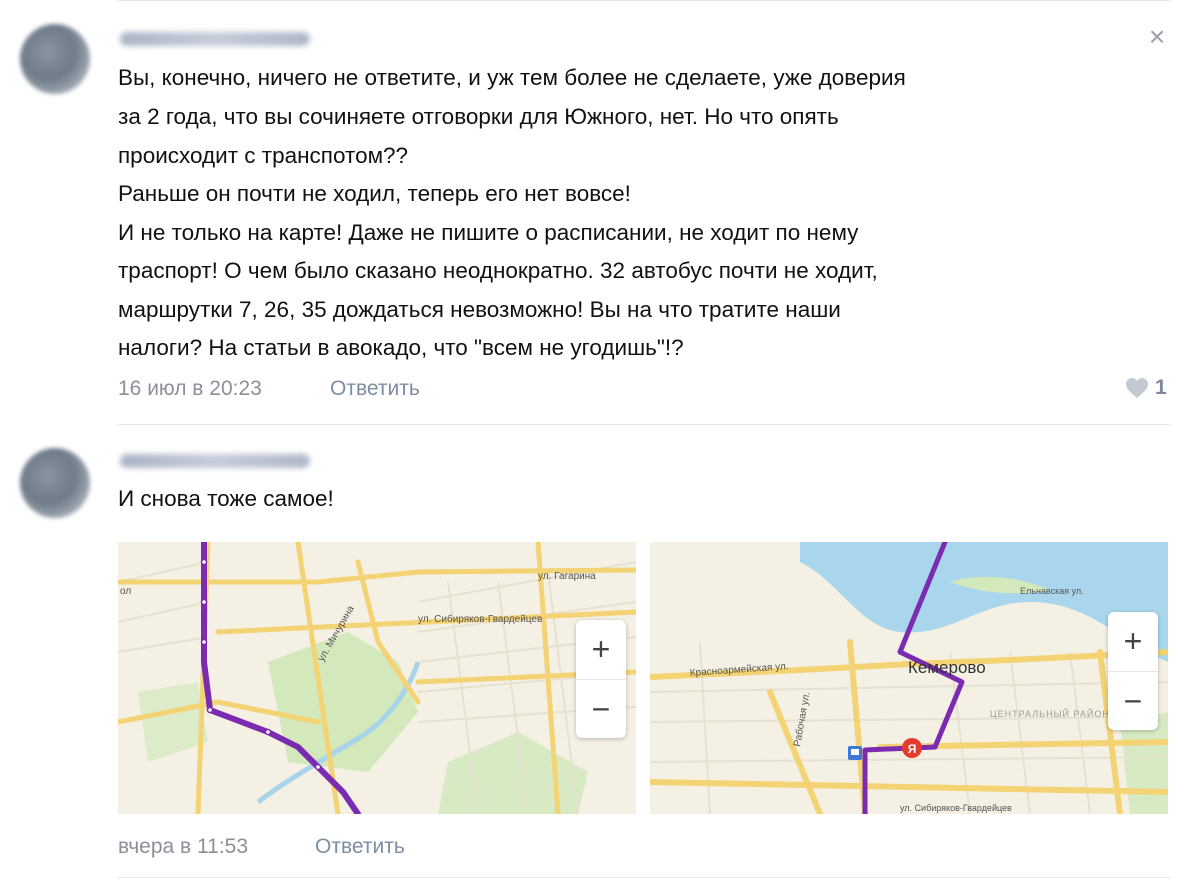 The width and height of the screenshot is (1200, 881). What do you see at coordinates (1052, 591) in the screenshot?
I see `street-label: Ельнавская ул.` at bounding box center [1052, 591].